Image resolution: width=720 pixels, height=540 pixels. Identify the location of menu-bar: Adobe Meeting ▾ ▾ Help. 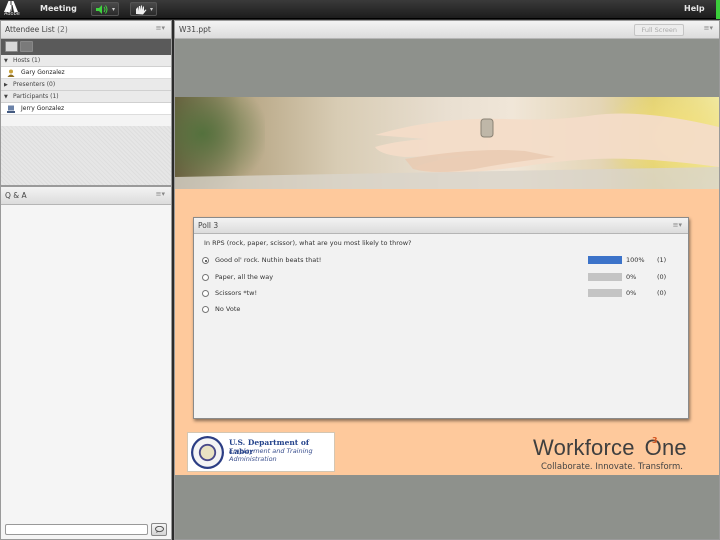
(360, 9).